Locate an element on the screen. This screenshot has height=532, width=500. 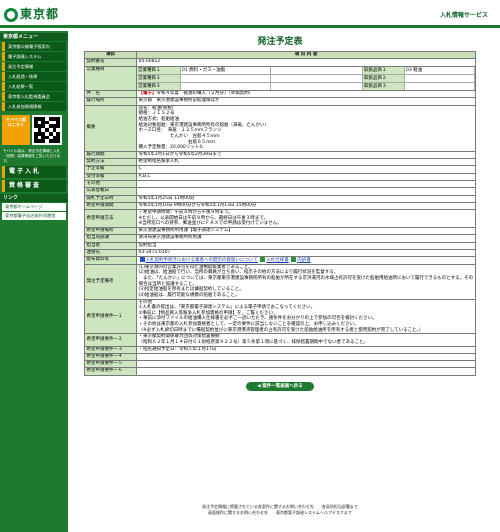
row-label: 発注予定備考 is located at coordinates (110, 281).